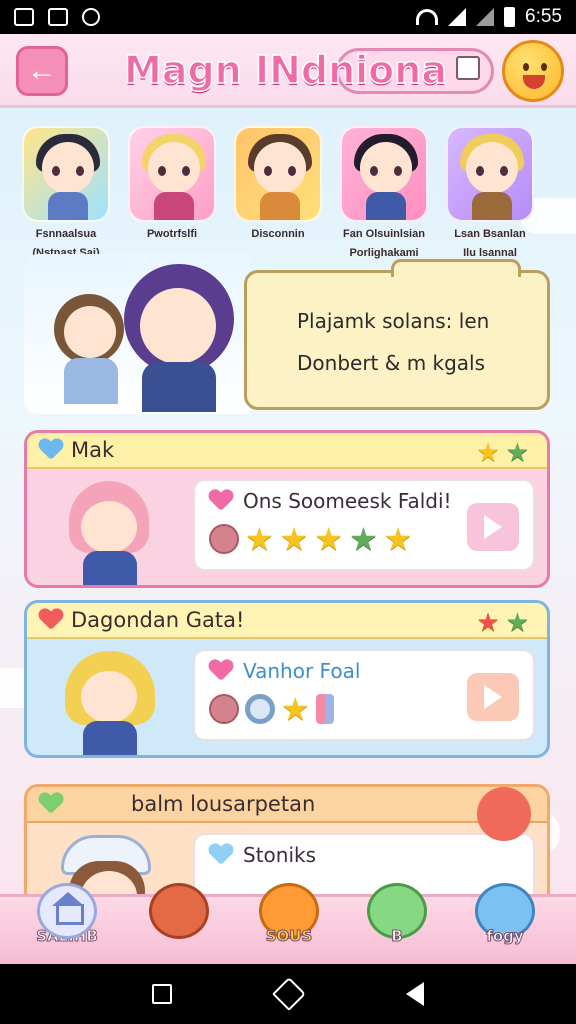 The image size is (576, 1024). Describe the element at coordinates (278, 234) in the screenshot. I see `character-name: Disconnin` at that location.